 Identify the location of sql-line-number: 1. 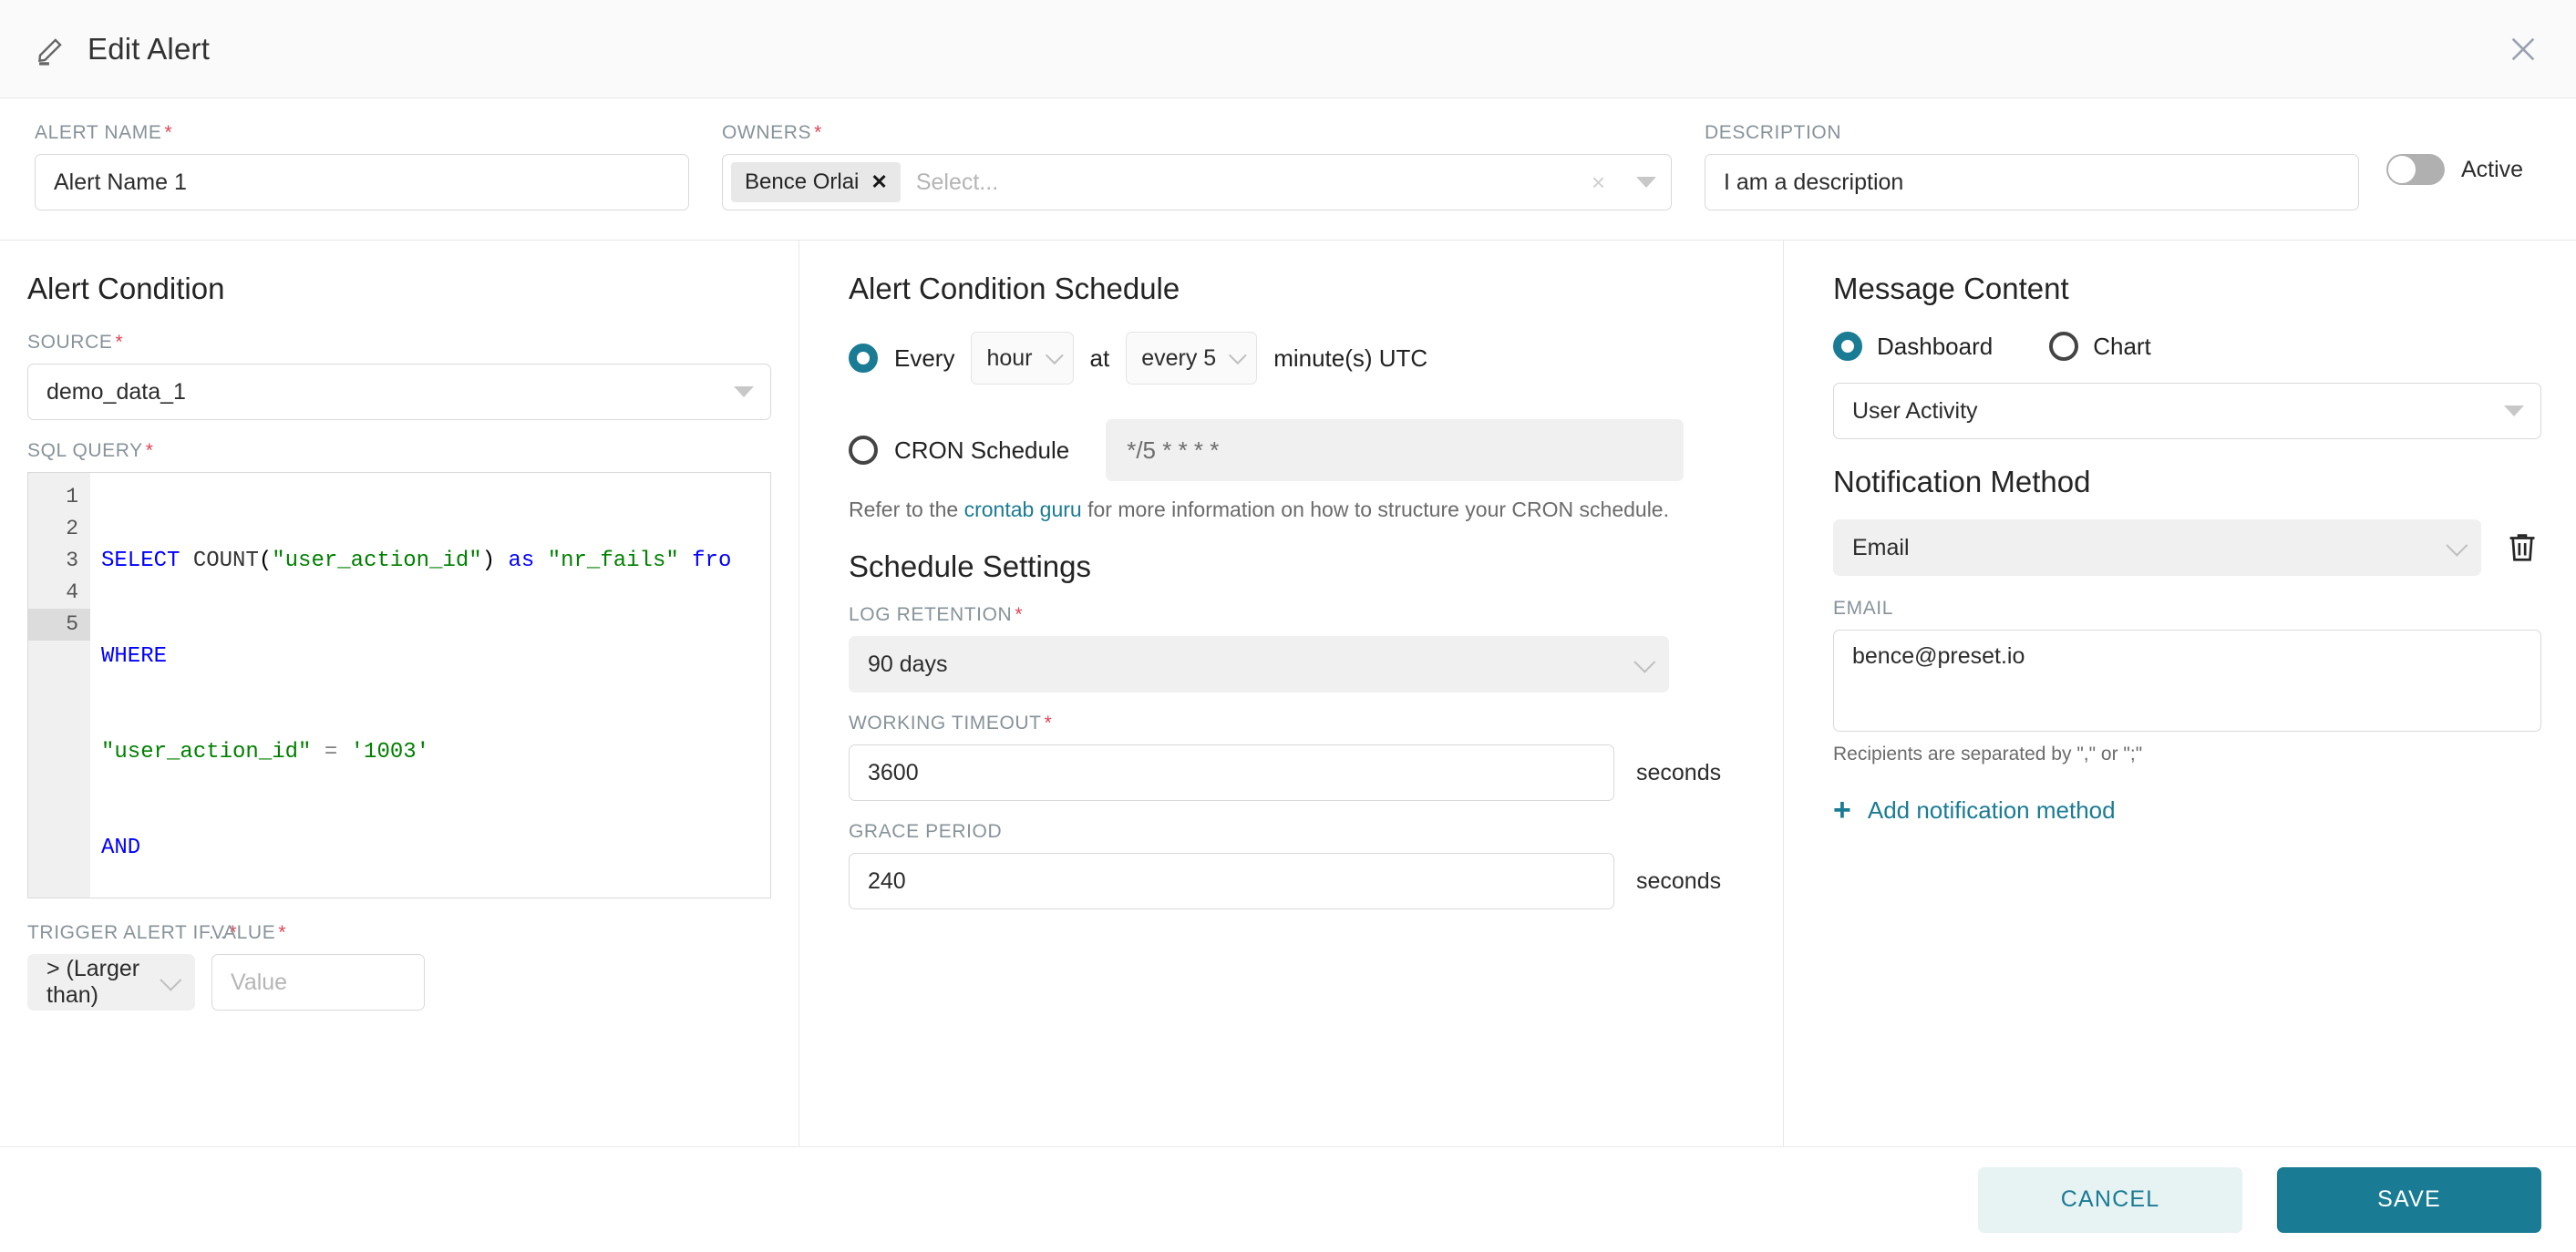
(72, 497).